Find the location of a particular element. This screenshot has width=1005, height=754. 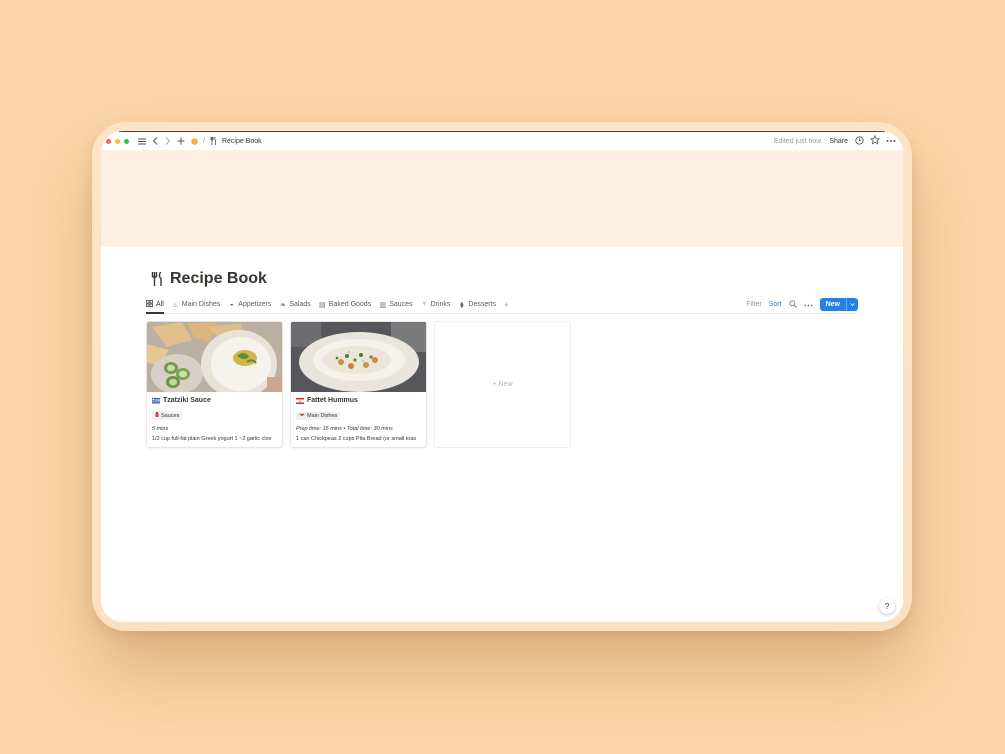

tab-label: Desserts is located at coordinates (482, 304).